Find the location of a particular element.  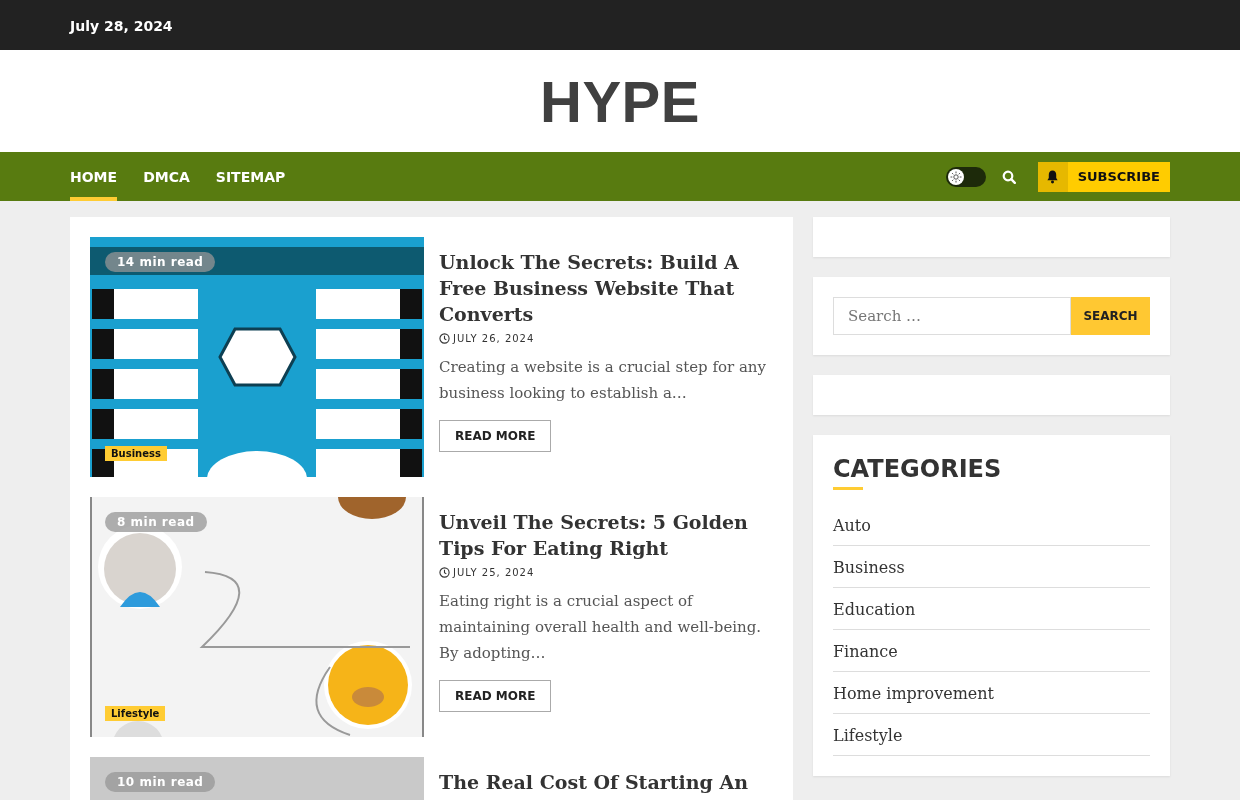

post-date: JULY 25, 2024 is located at coordinates (494, 572).